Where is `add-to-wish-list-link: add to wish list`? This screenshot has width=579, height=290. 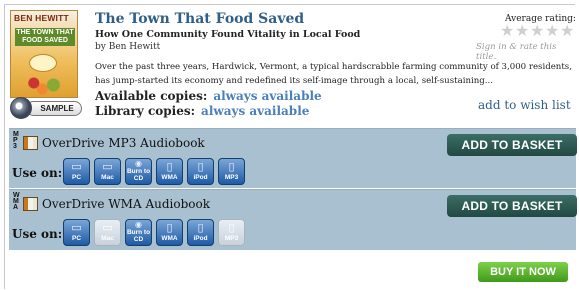 add-to-wish-list-link: add to wish list is located at coordinates (524, 105).